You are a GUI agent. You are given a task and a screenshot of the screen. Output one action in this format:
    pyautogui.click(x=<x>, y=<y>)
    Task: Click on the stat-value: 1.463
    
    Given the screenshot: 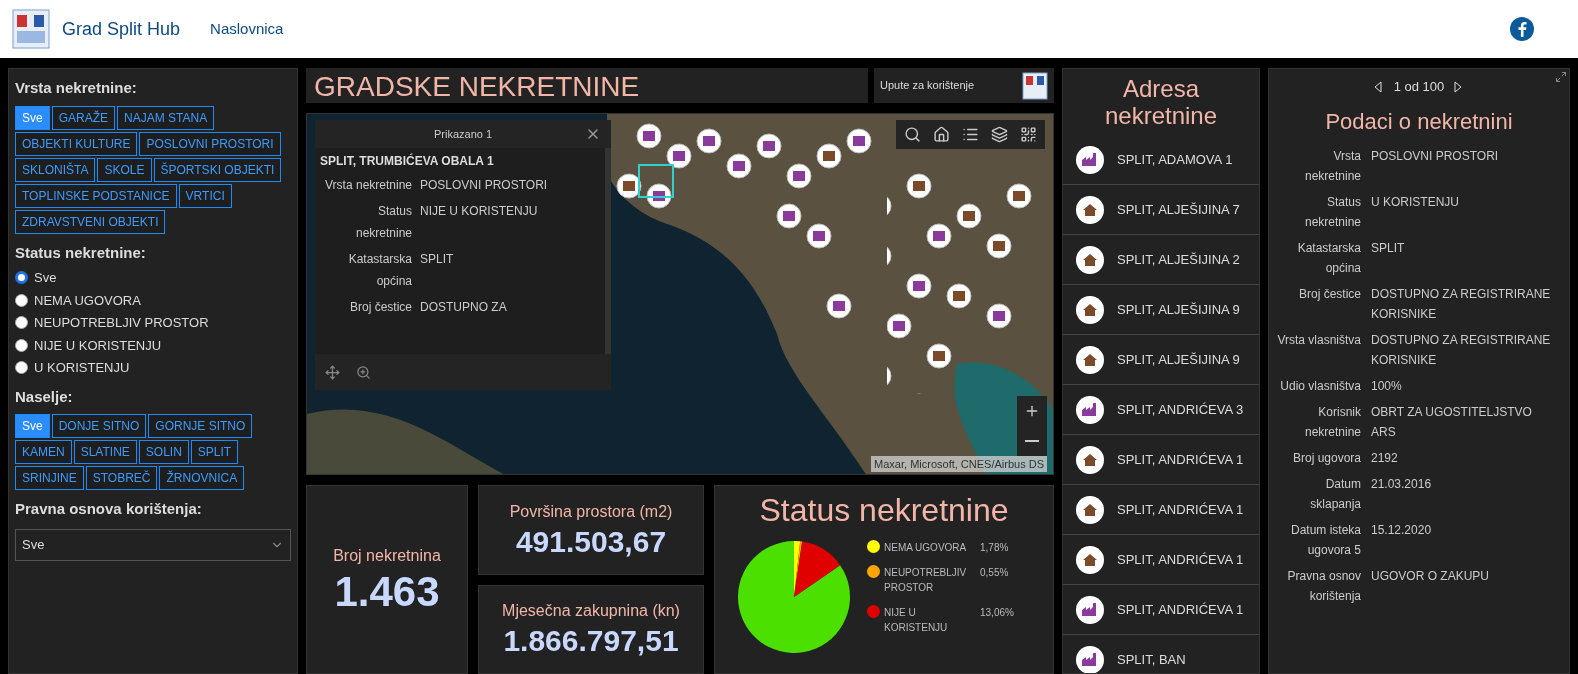 What is the action you would take?
    pyautogui.click(x=387, y=591)
    